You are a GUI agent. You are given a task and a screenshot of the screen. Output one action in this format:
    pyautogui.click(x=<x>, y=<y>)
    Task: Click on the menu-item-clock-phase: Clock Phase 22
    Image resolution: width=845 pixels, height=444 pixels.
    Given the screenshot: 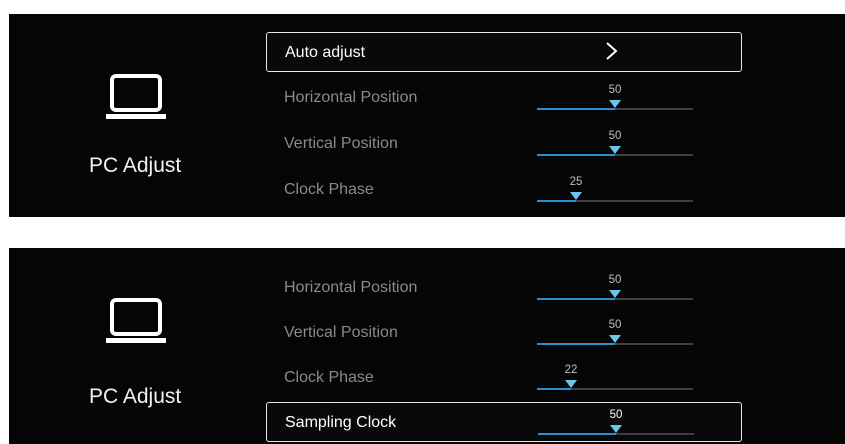 What is the action you would take?
    pyautogui.click(x=504, y=378)
    